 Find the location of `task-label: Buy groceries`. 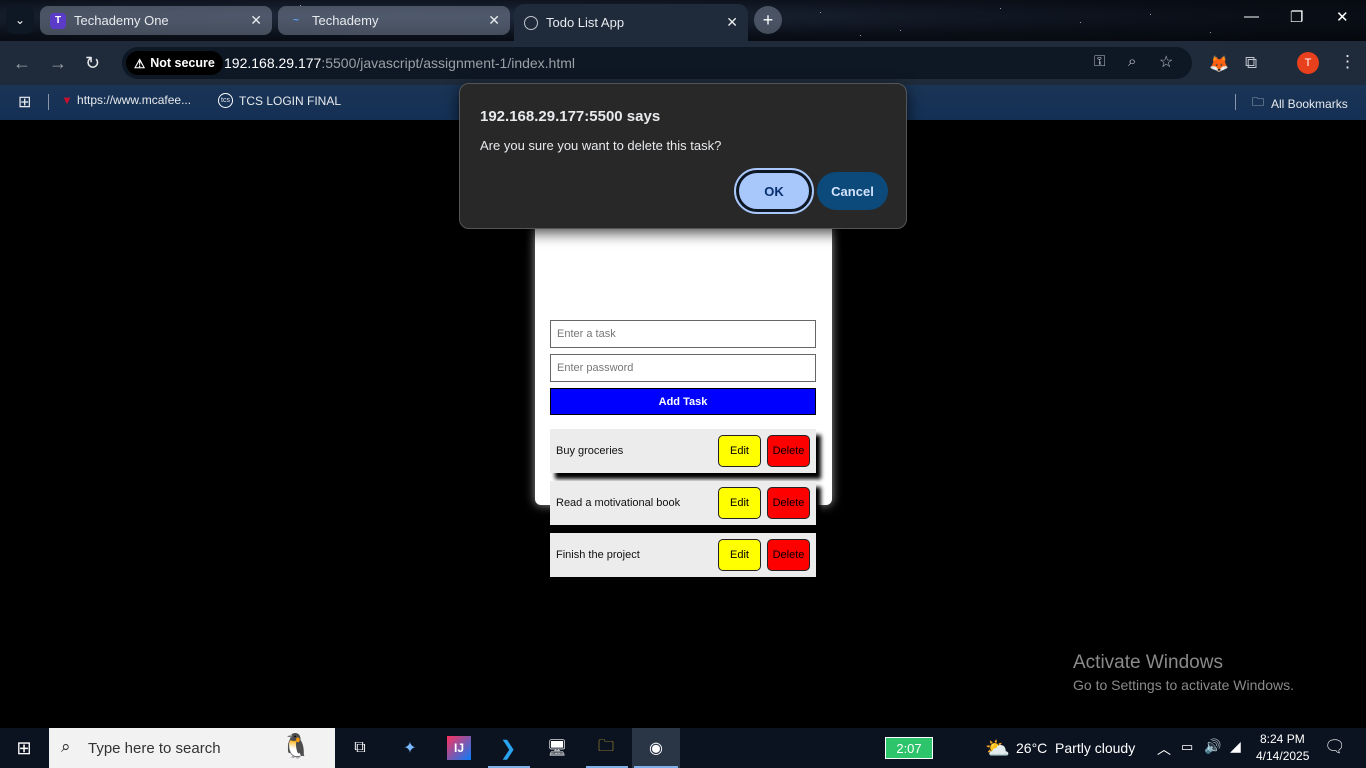

task-label: Buy groceries is located at coordinates (590, 451).